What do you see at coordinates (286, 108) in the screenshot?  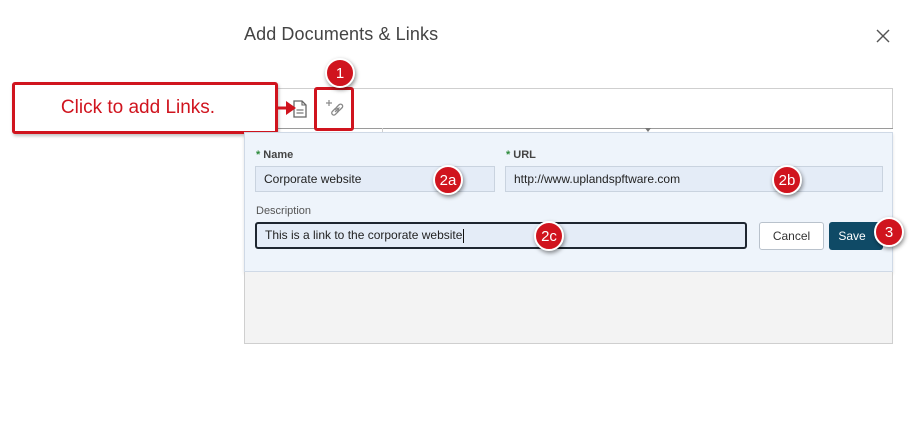 I see `callout-arrow-icon` at bounding box center [286, 108].